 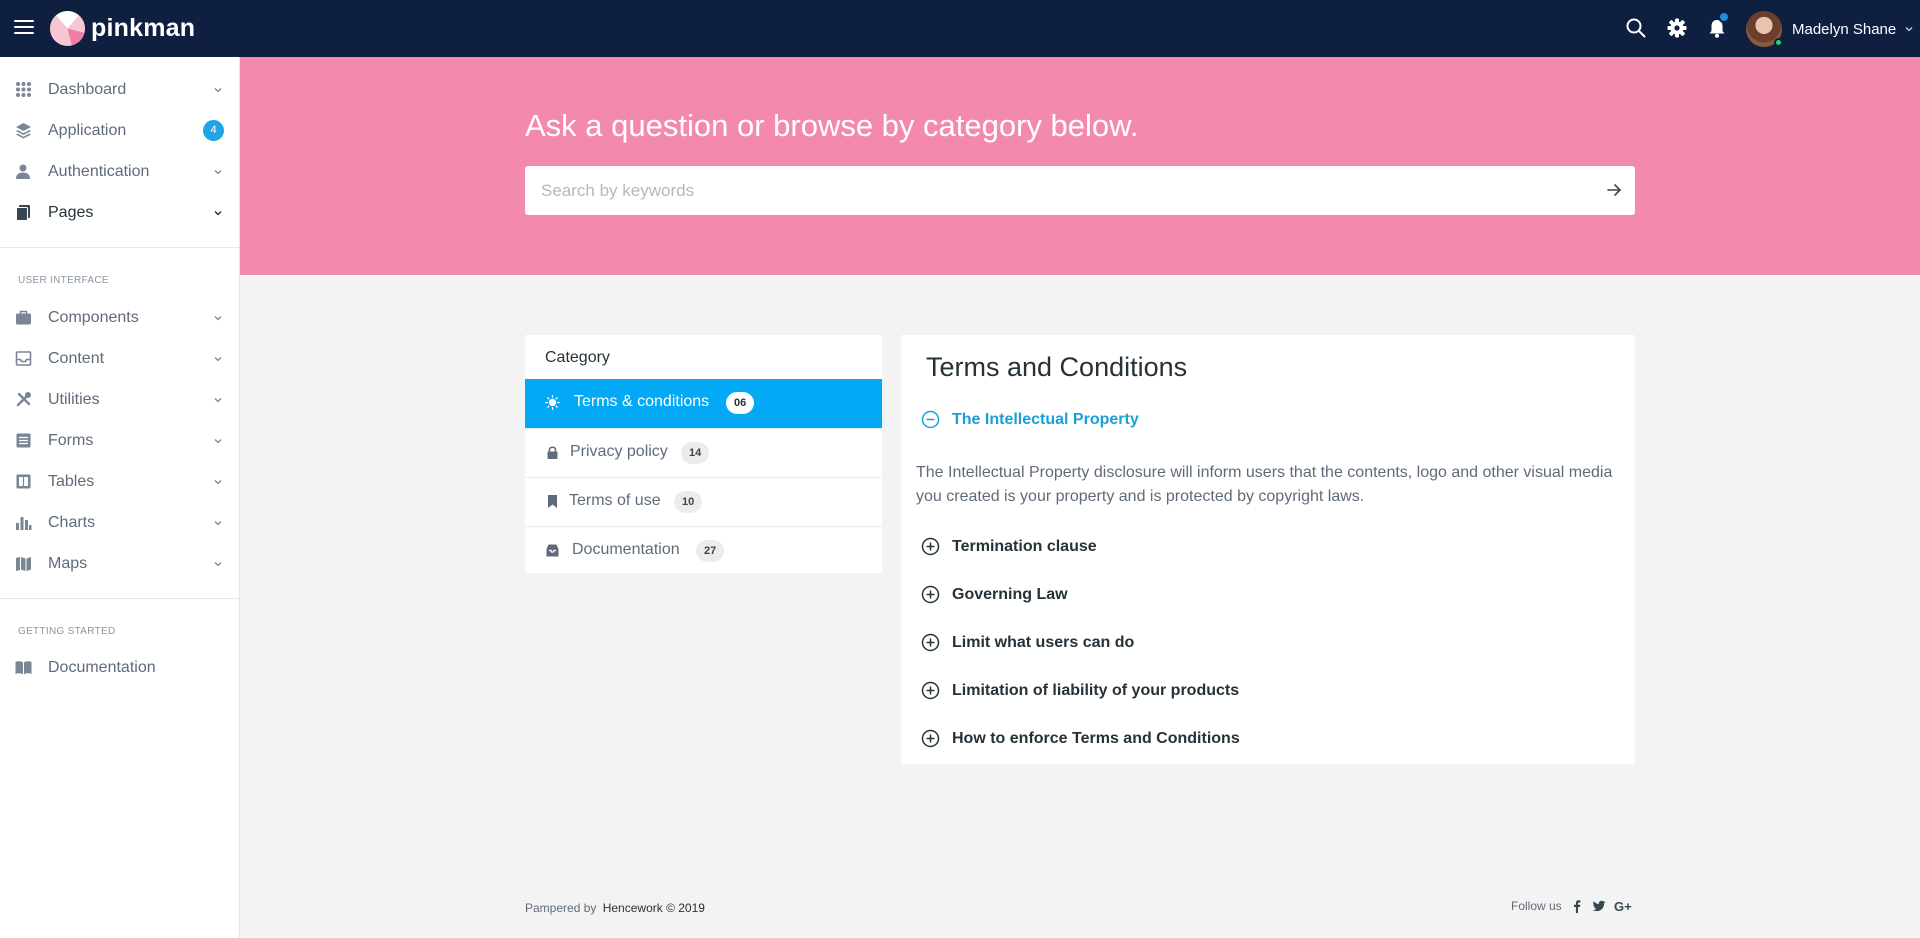 I want to click on category-item-label: Terms of use, so click(x=615, y=500).